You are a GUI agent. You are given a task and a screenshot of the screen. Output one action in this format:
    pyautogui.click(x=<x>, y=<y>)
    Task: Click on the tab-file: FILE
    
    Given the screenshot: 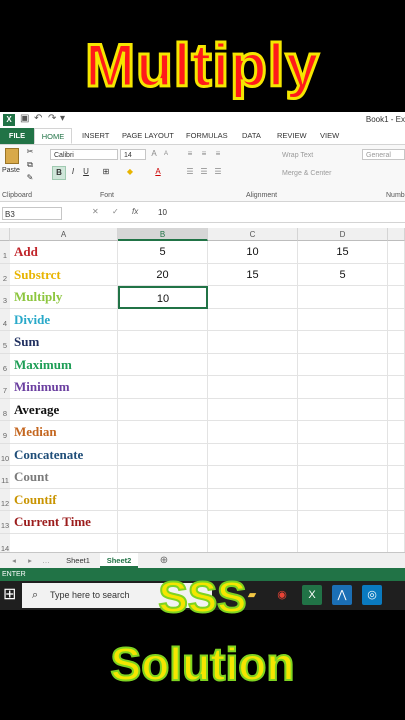 What is the action you would take?
    pyautogui.click(x=17, y=136)
    